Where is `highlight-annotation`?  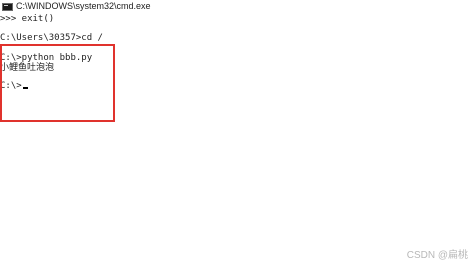
highlight-annotation is located at coordinates (57, 83).